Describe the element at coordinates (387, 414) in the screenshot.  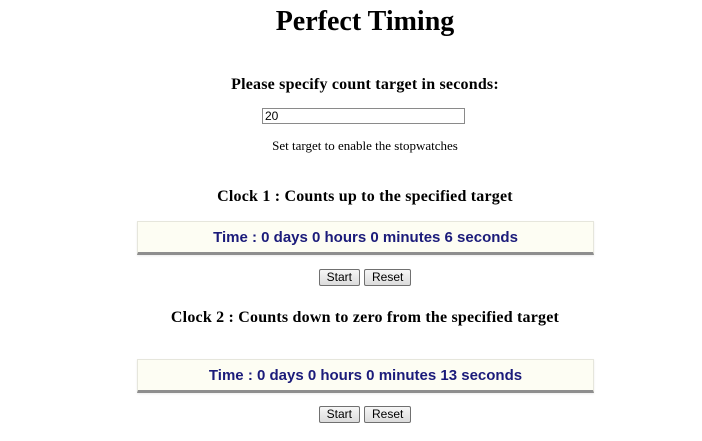
I see `clock2-reset-button: Reset` at that location.